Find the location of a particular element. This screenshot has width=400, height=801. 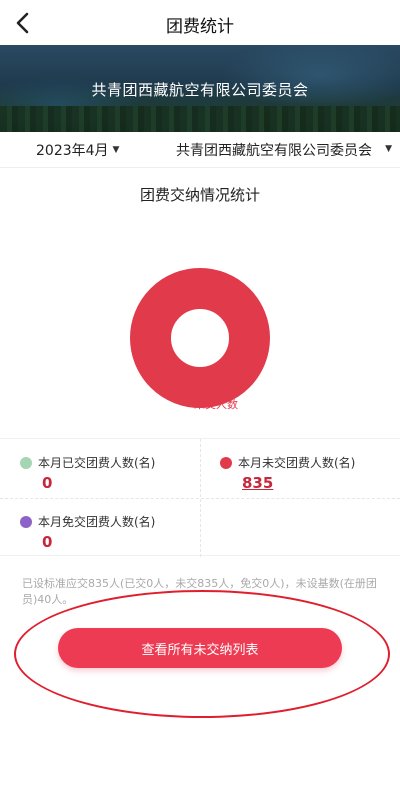

nav-bar: 团费统计 is located at coordinates (200, 22).